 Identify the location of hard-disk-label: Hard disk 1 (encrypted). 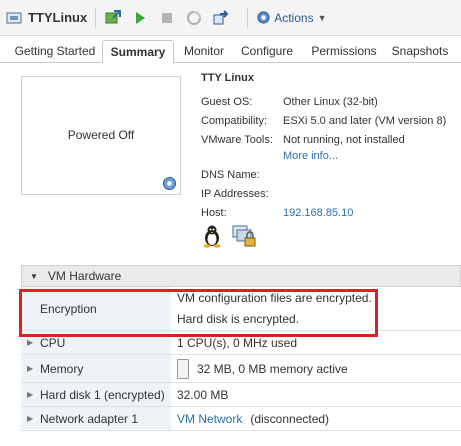
(102, 394).